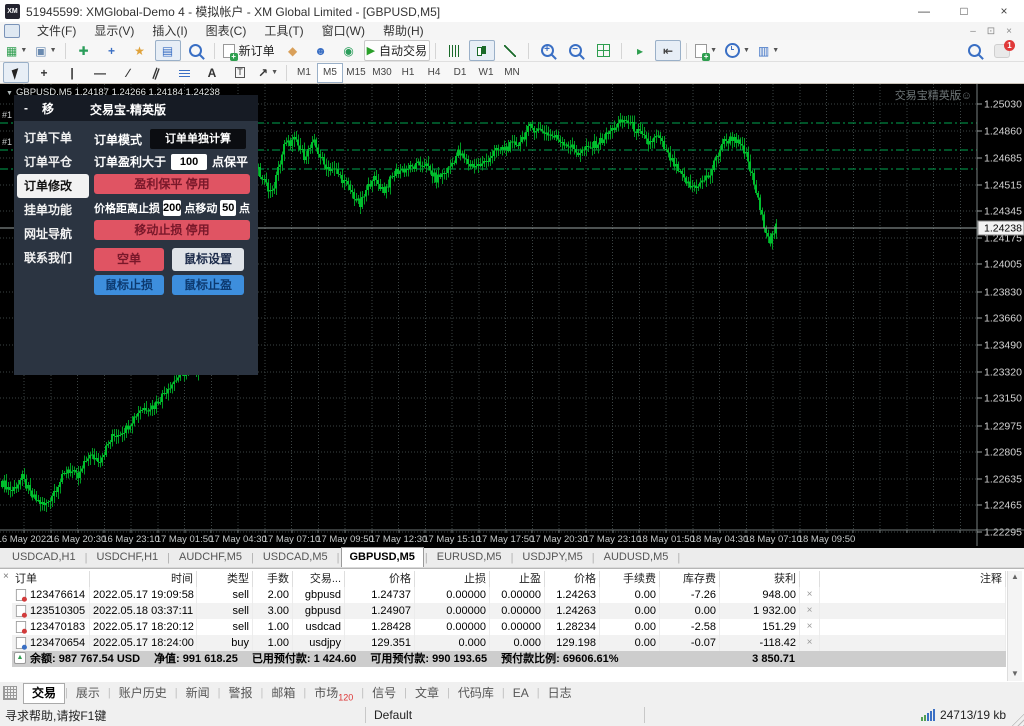 The width and height of the screenshot is (1024, 726). Describe the element at coordinates (991, 31) in the screenshot. I see `chart-restore-button: ⊡` at that location.